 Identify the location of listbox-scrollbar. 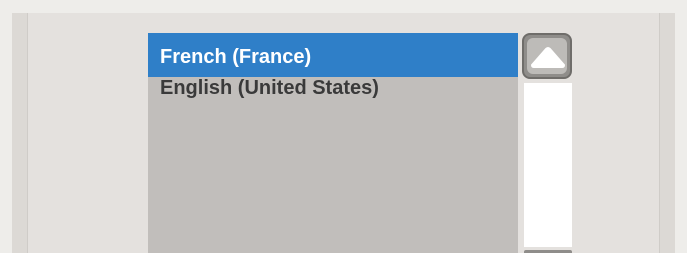
(546, 143).